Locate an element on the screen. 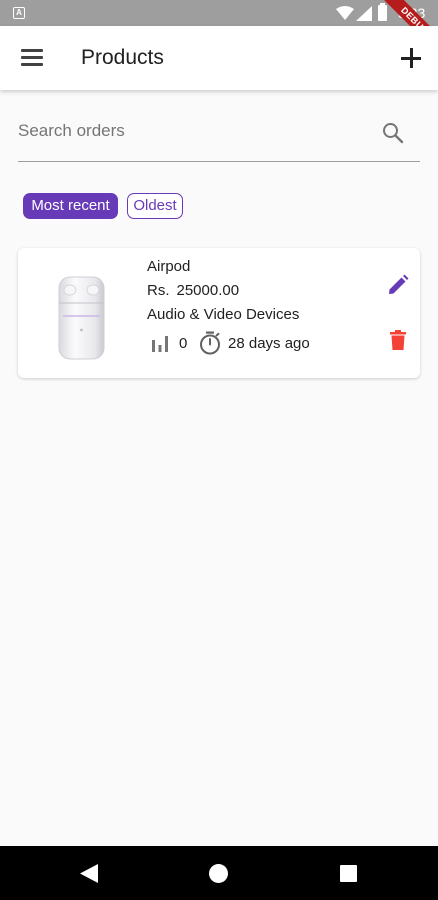 The width and height of the screenshot is (438, 900). product-name: Airpod is located at coordinates (169, 266).